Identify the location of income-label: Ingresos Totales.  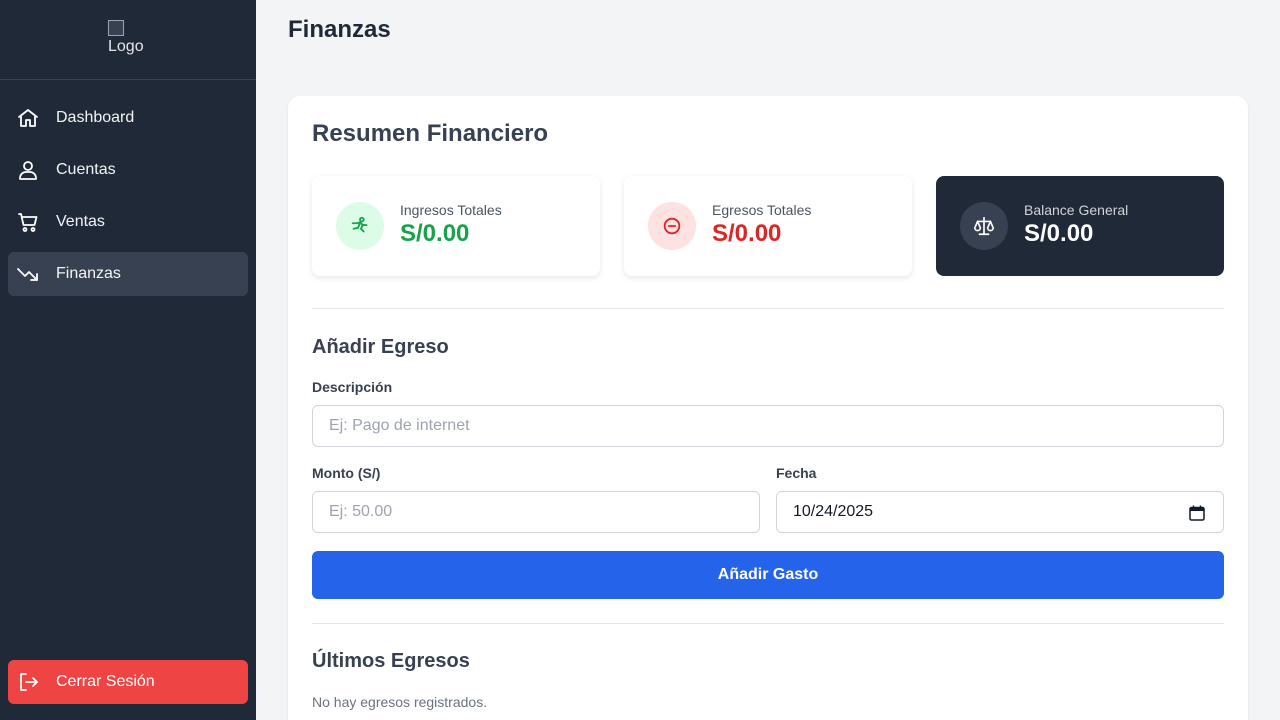
(451, 210).